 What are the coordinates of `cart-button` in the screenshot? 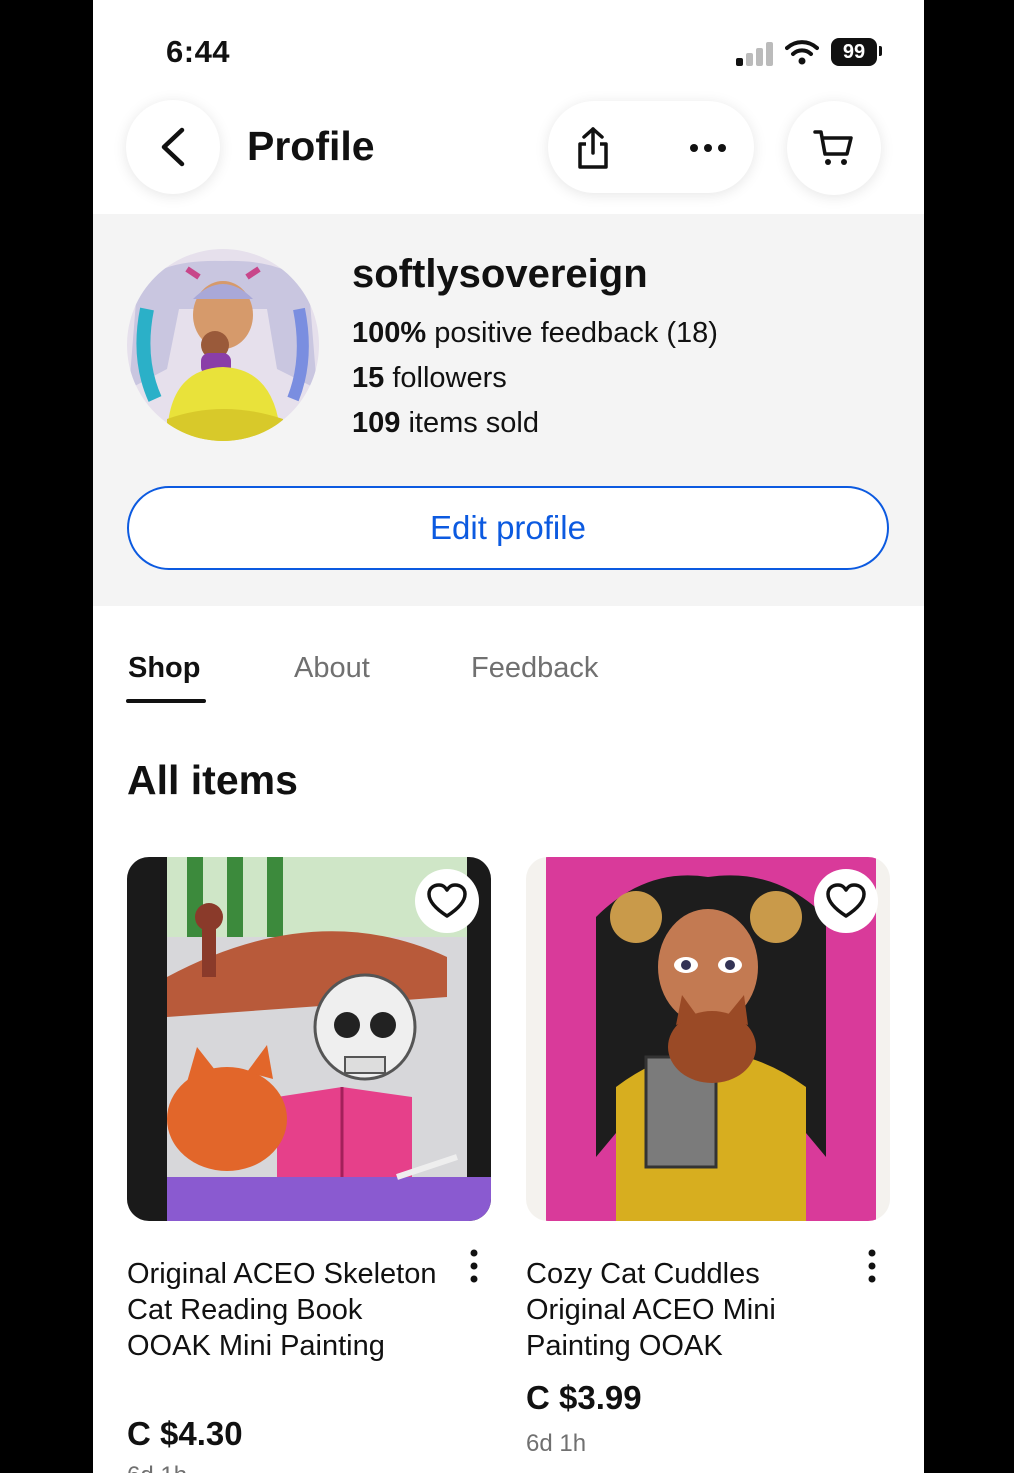 It's located at (834, 148).